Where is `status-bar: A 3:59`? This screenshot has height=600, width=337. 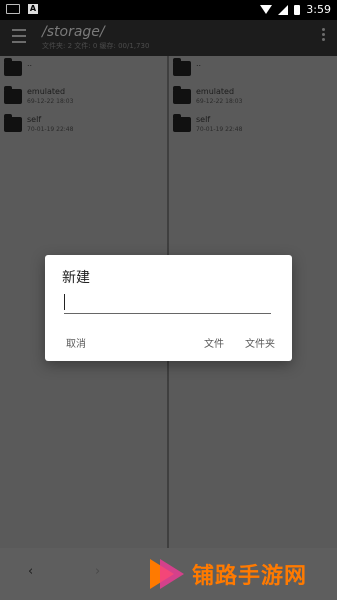 status-bar: A 3:59 is located at coordinates (168, 10).